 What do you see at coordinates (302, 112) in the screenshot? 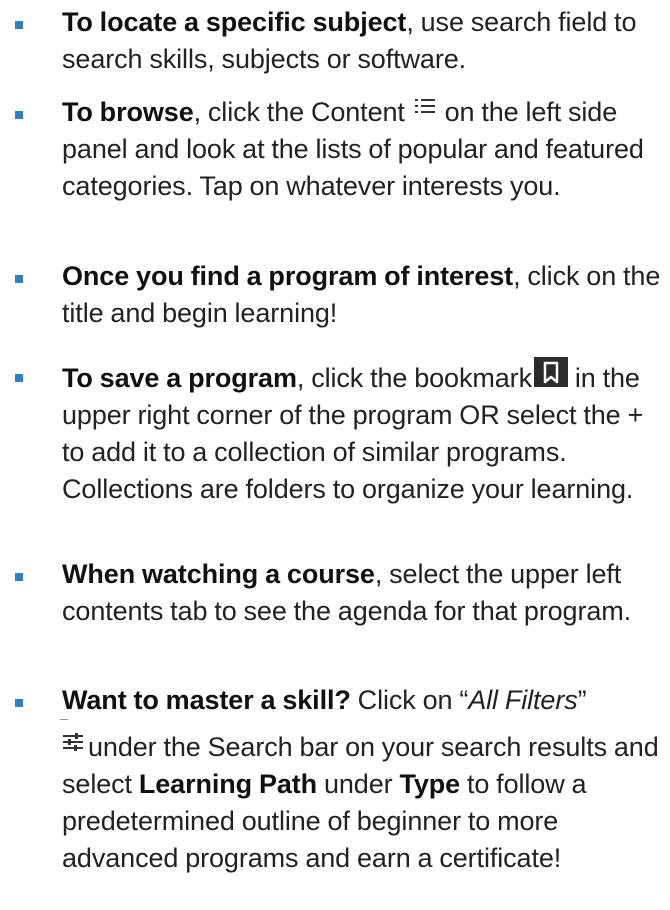
I see `tip-body: , click the Content` at bounding box center [302, 112].